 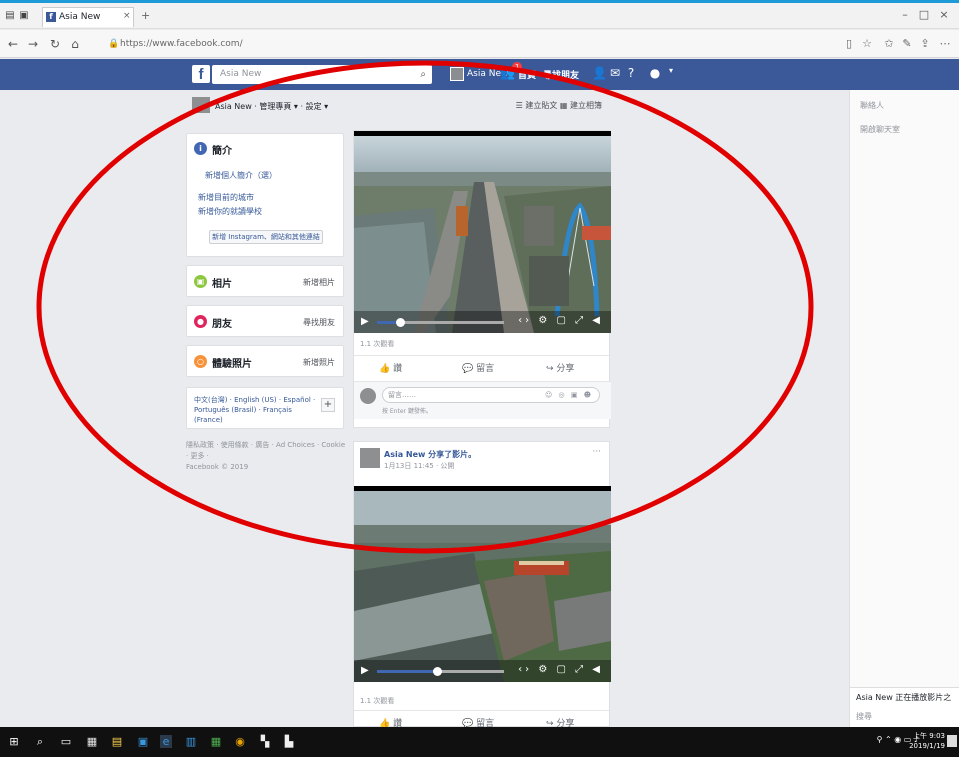 What do you see at coordinates (216, 741) in the screenshot?
I see `app-icon-3: ▦` at bounding box center [216, 741].